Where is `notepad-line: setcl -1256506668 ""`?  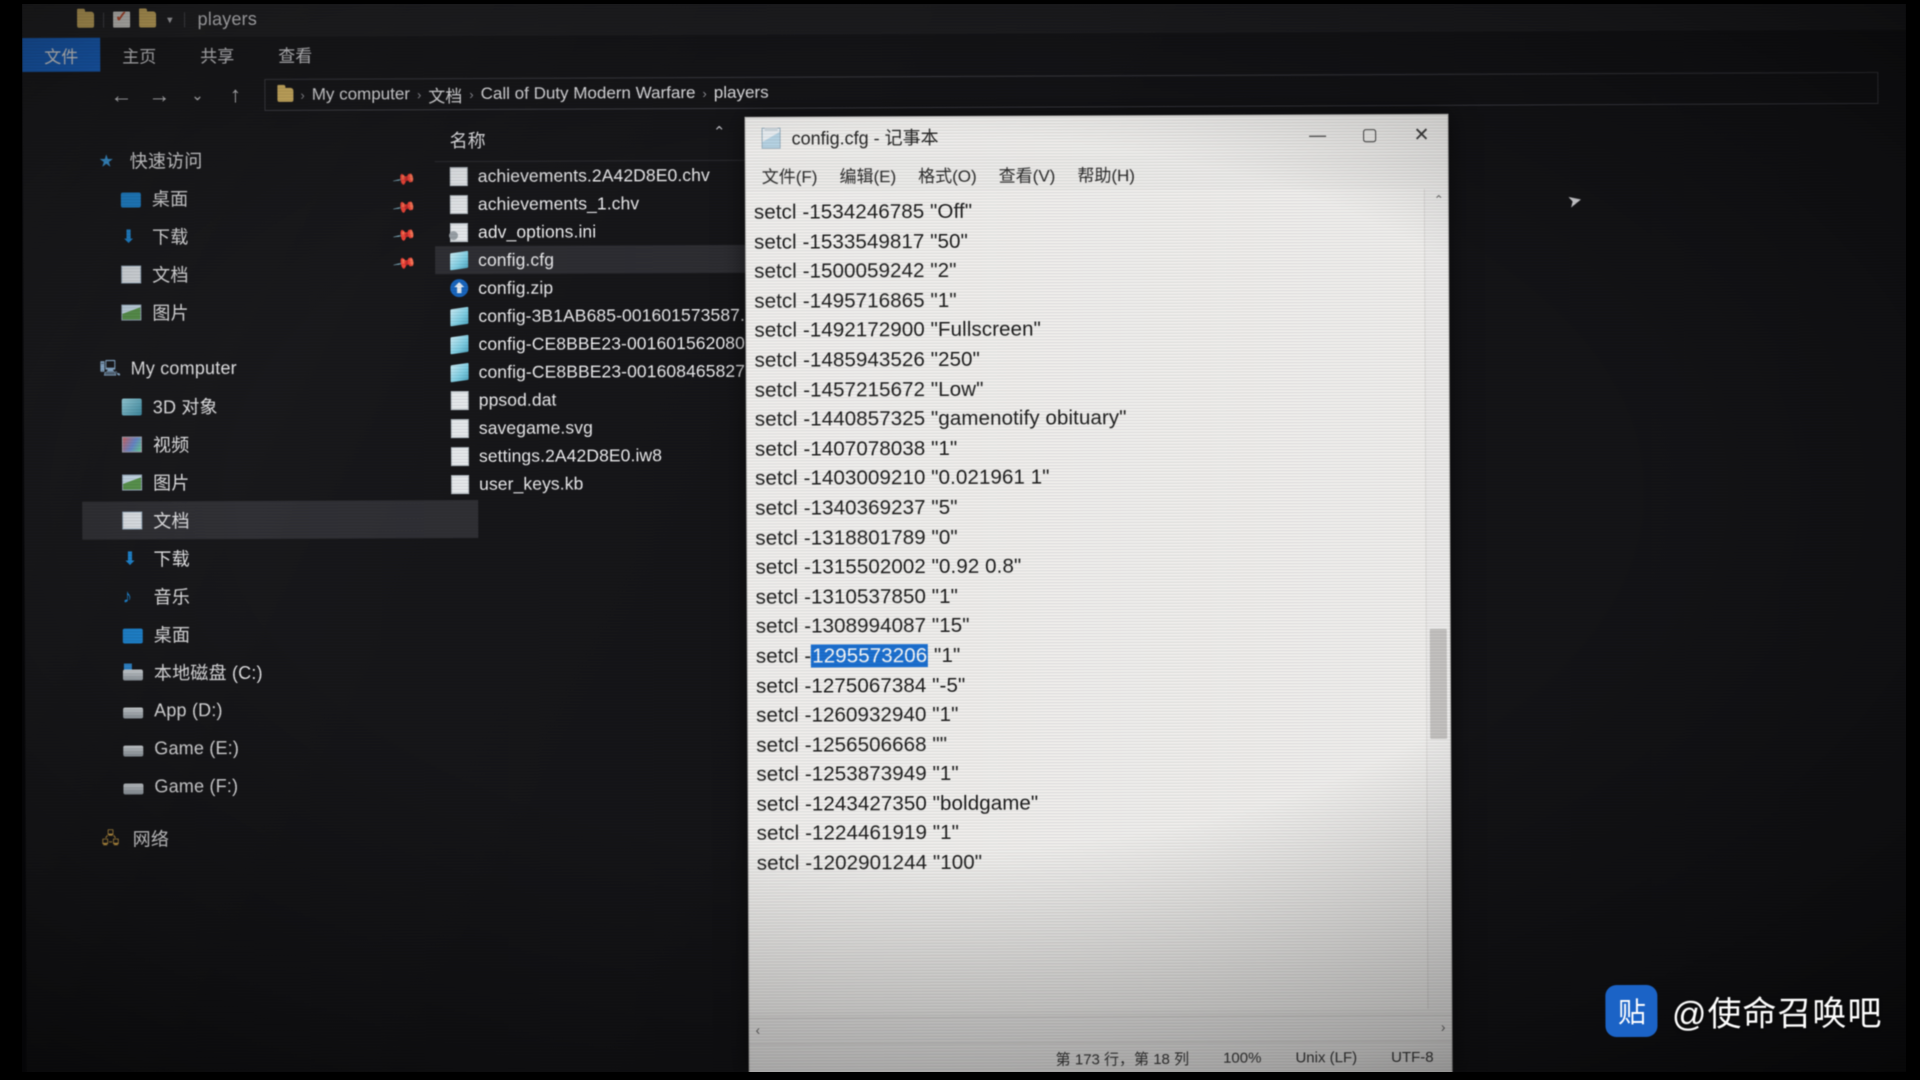
notepad-line: setcl -1256506668 "" is located at coordinates (1103, 743).